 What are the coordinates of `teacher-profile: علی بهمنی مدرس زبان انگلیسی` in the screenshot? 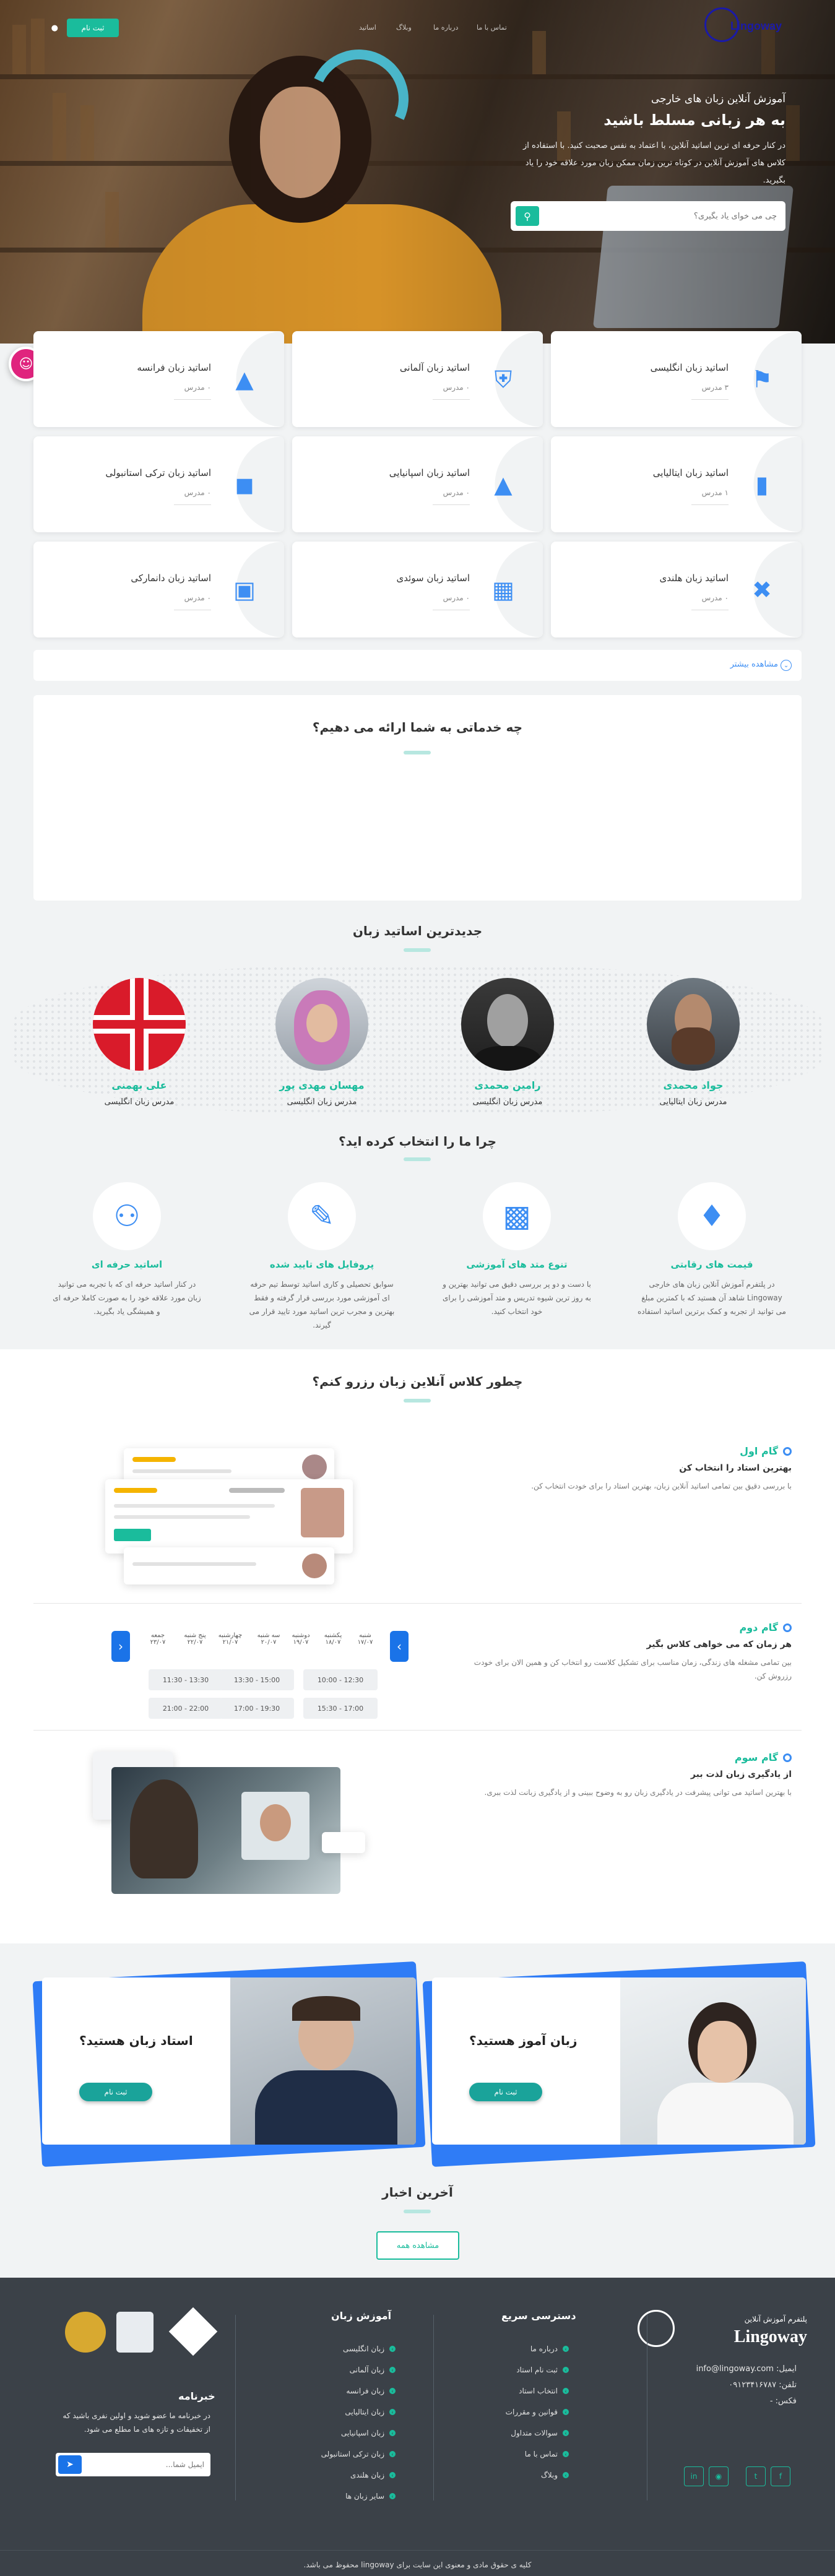 It's located at (139, 1042).